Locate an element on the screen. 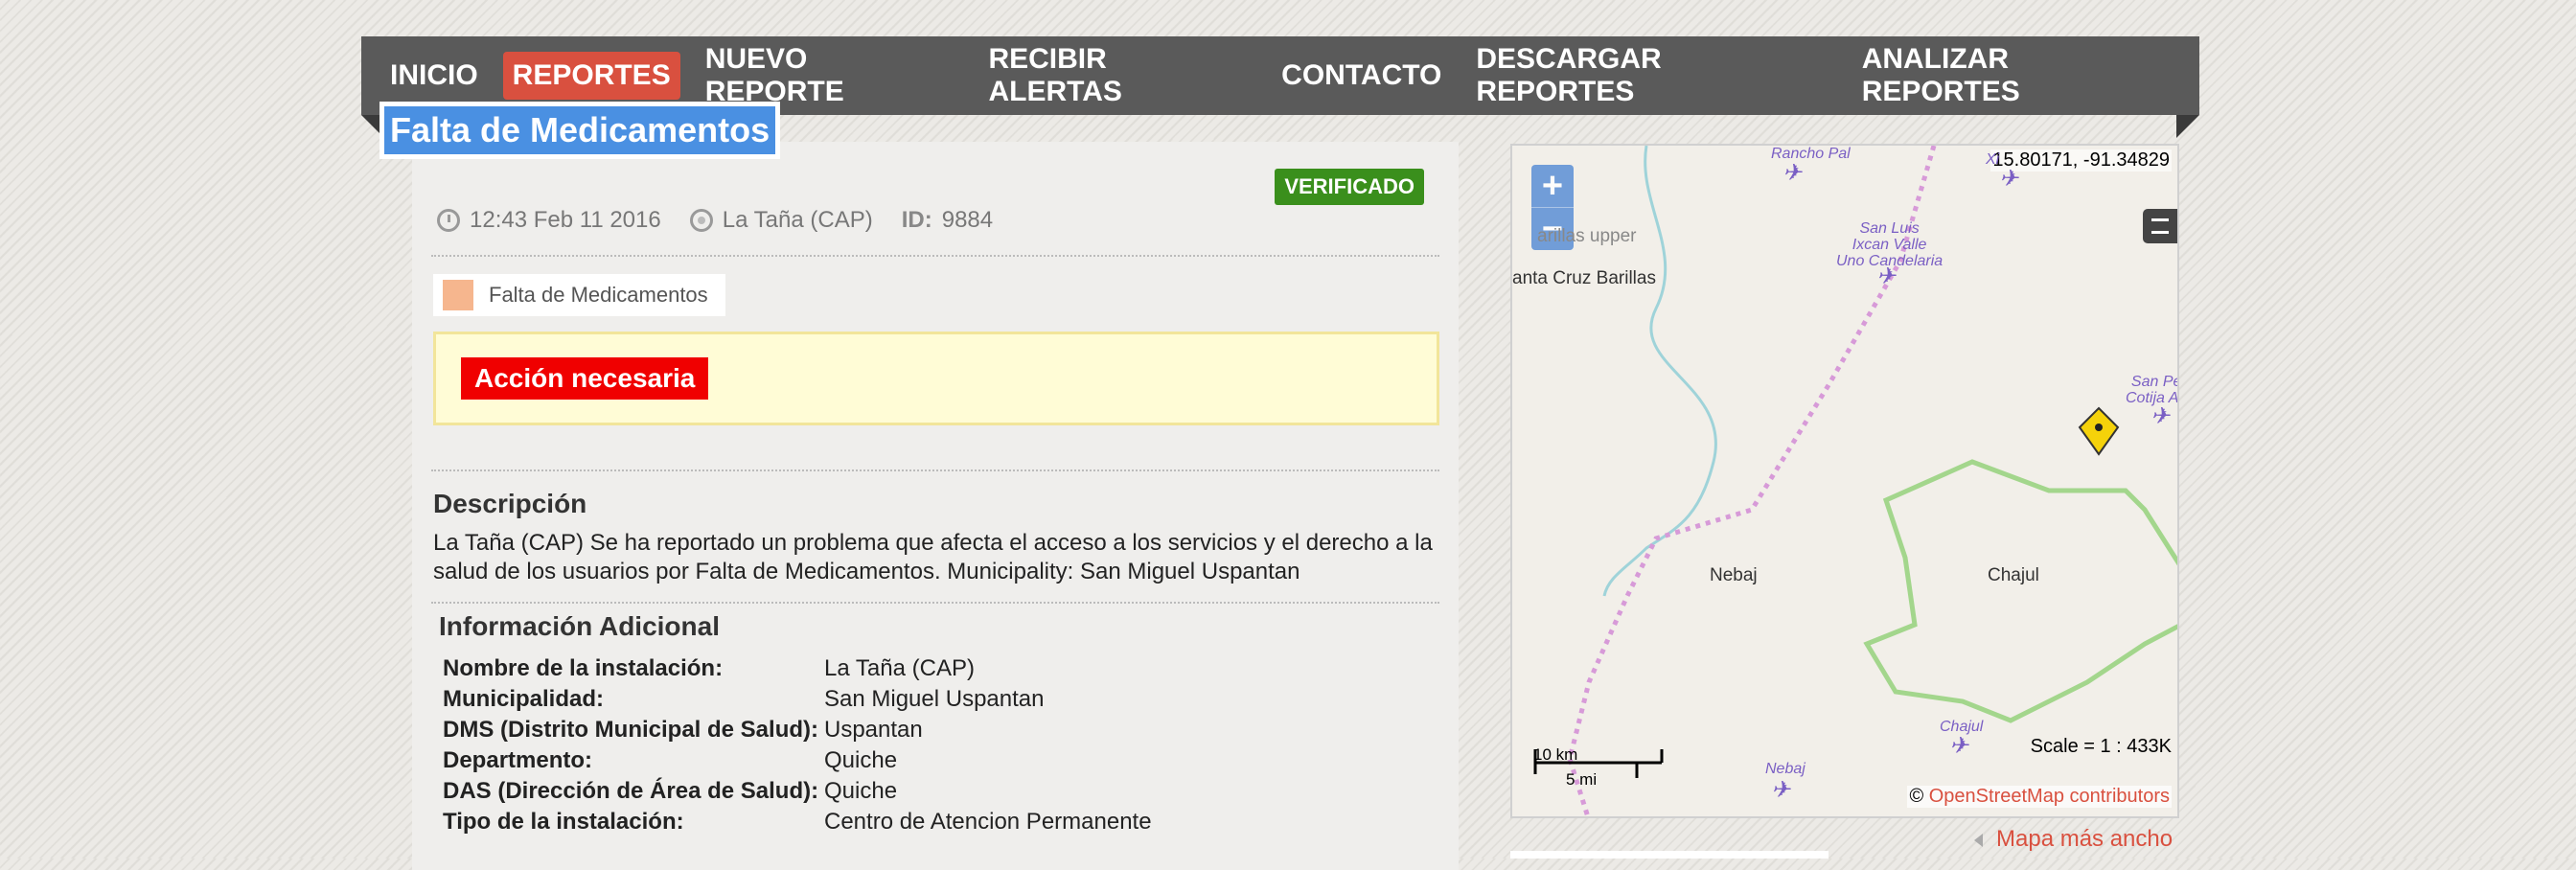 The height and width of the screenshot is (870, 2576). report-location: La Taña (CAP) is located at coordinates (797, 220).